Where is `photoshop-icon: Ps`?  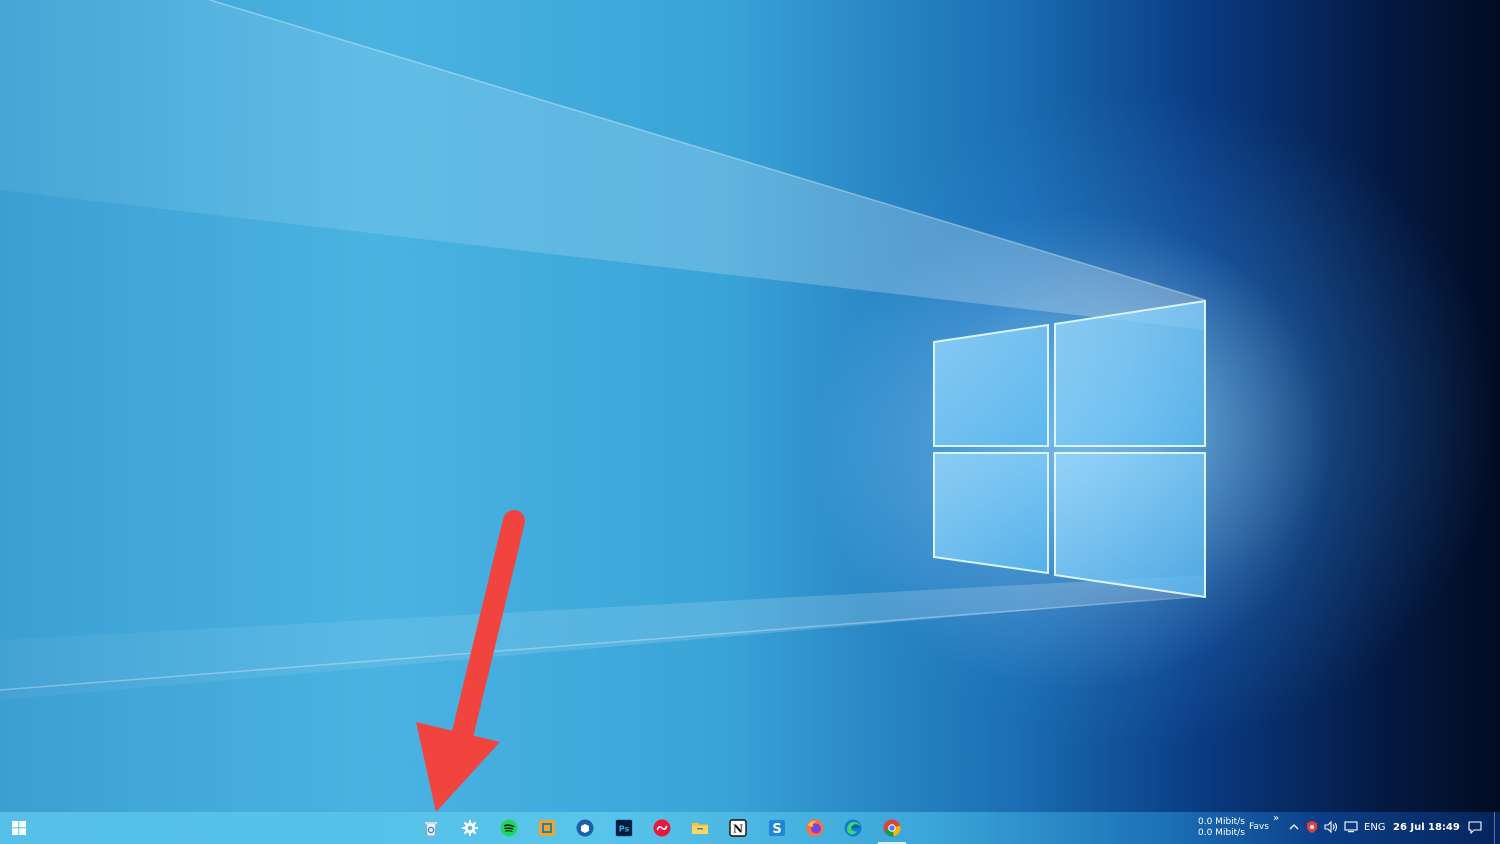 photoshop-icon: Ps is located at coordinates (624, 828).